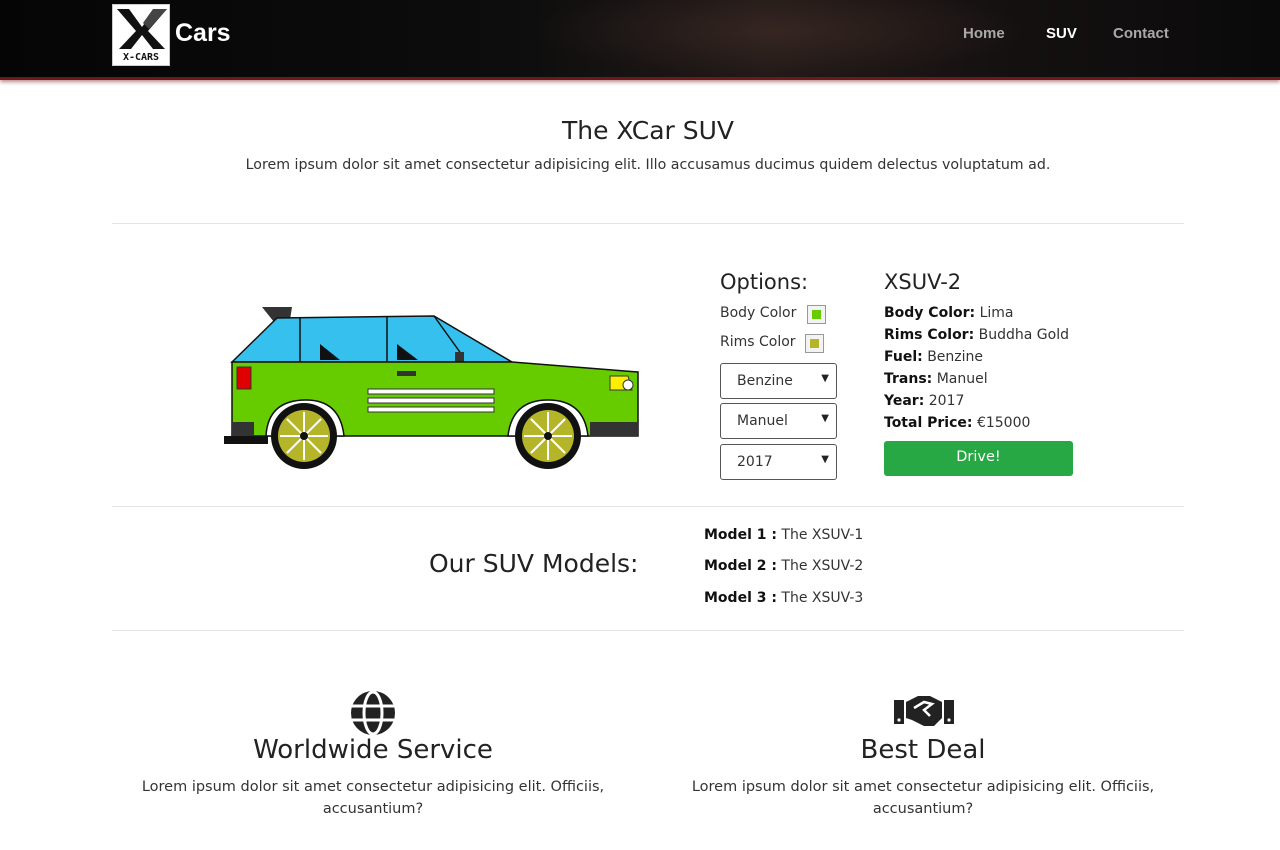  I want to click on logo: X-CARS, so click(141, 35).